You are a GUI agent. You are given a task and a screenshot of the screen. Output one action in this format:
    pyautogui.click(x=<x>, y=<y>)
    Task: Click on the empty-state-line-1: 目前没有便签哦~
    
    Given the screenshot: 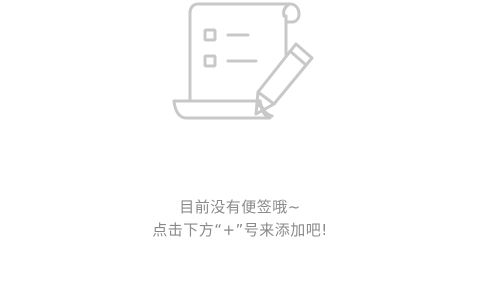 What is the action you would take?
    pyautogui.click(x=240, y=207)
    